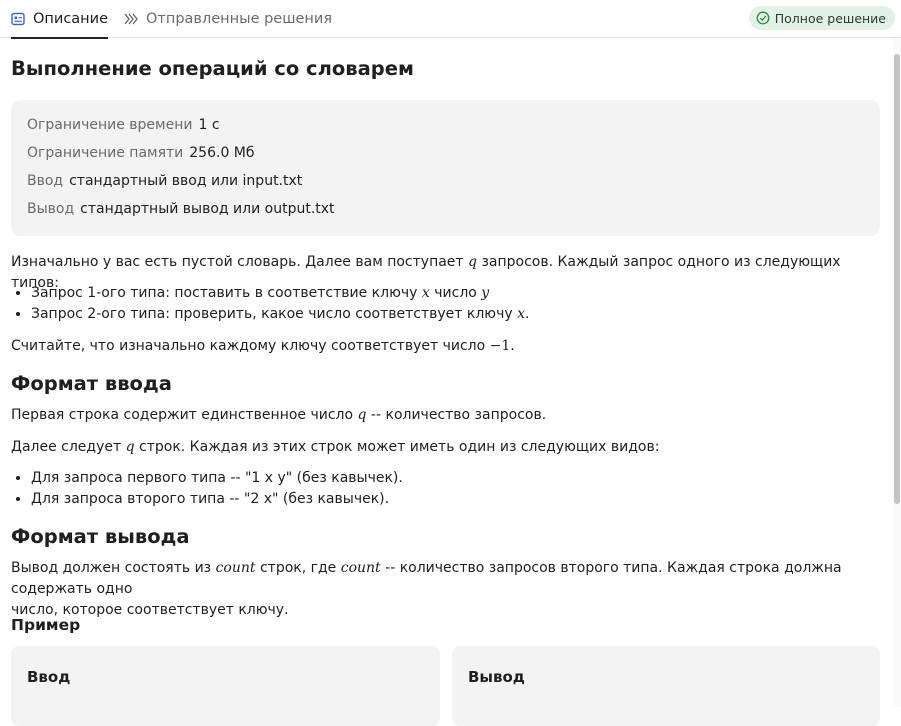  What do you see at coordinates (70, 19) in the screenshot?
I see `tab-description-label: Описание` at bounding box center [70, 19].